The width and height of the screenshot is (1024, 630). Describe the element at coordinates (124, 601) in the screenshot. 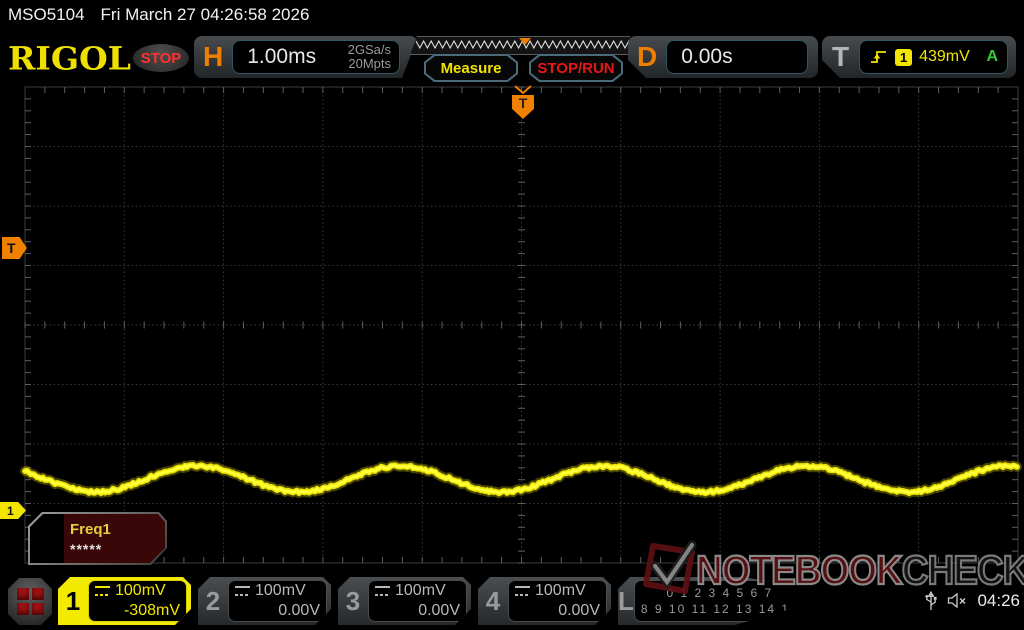

I see `channel-1-button: 1 100mV -308mV` at that location.